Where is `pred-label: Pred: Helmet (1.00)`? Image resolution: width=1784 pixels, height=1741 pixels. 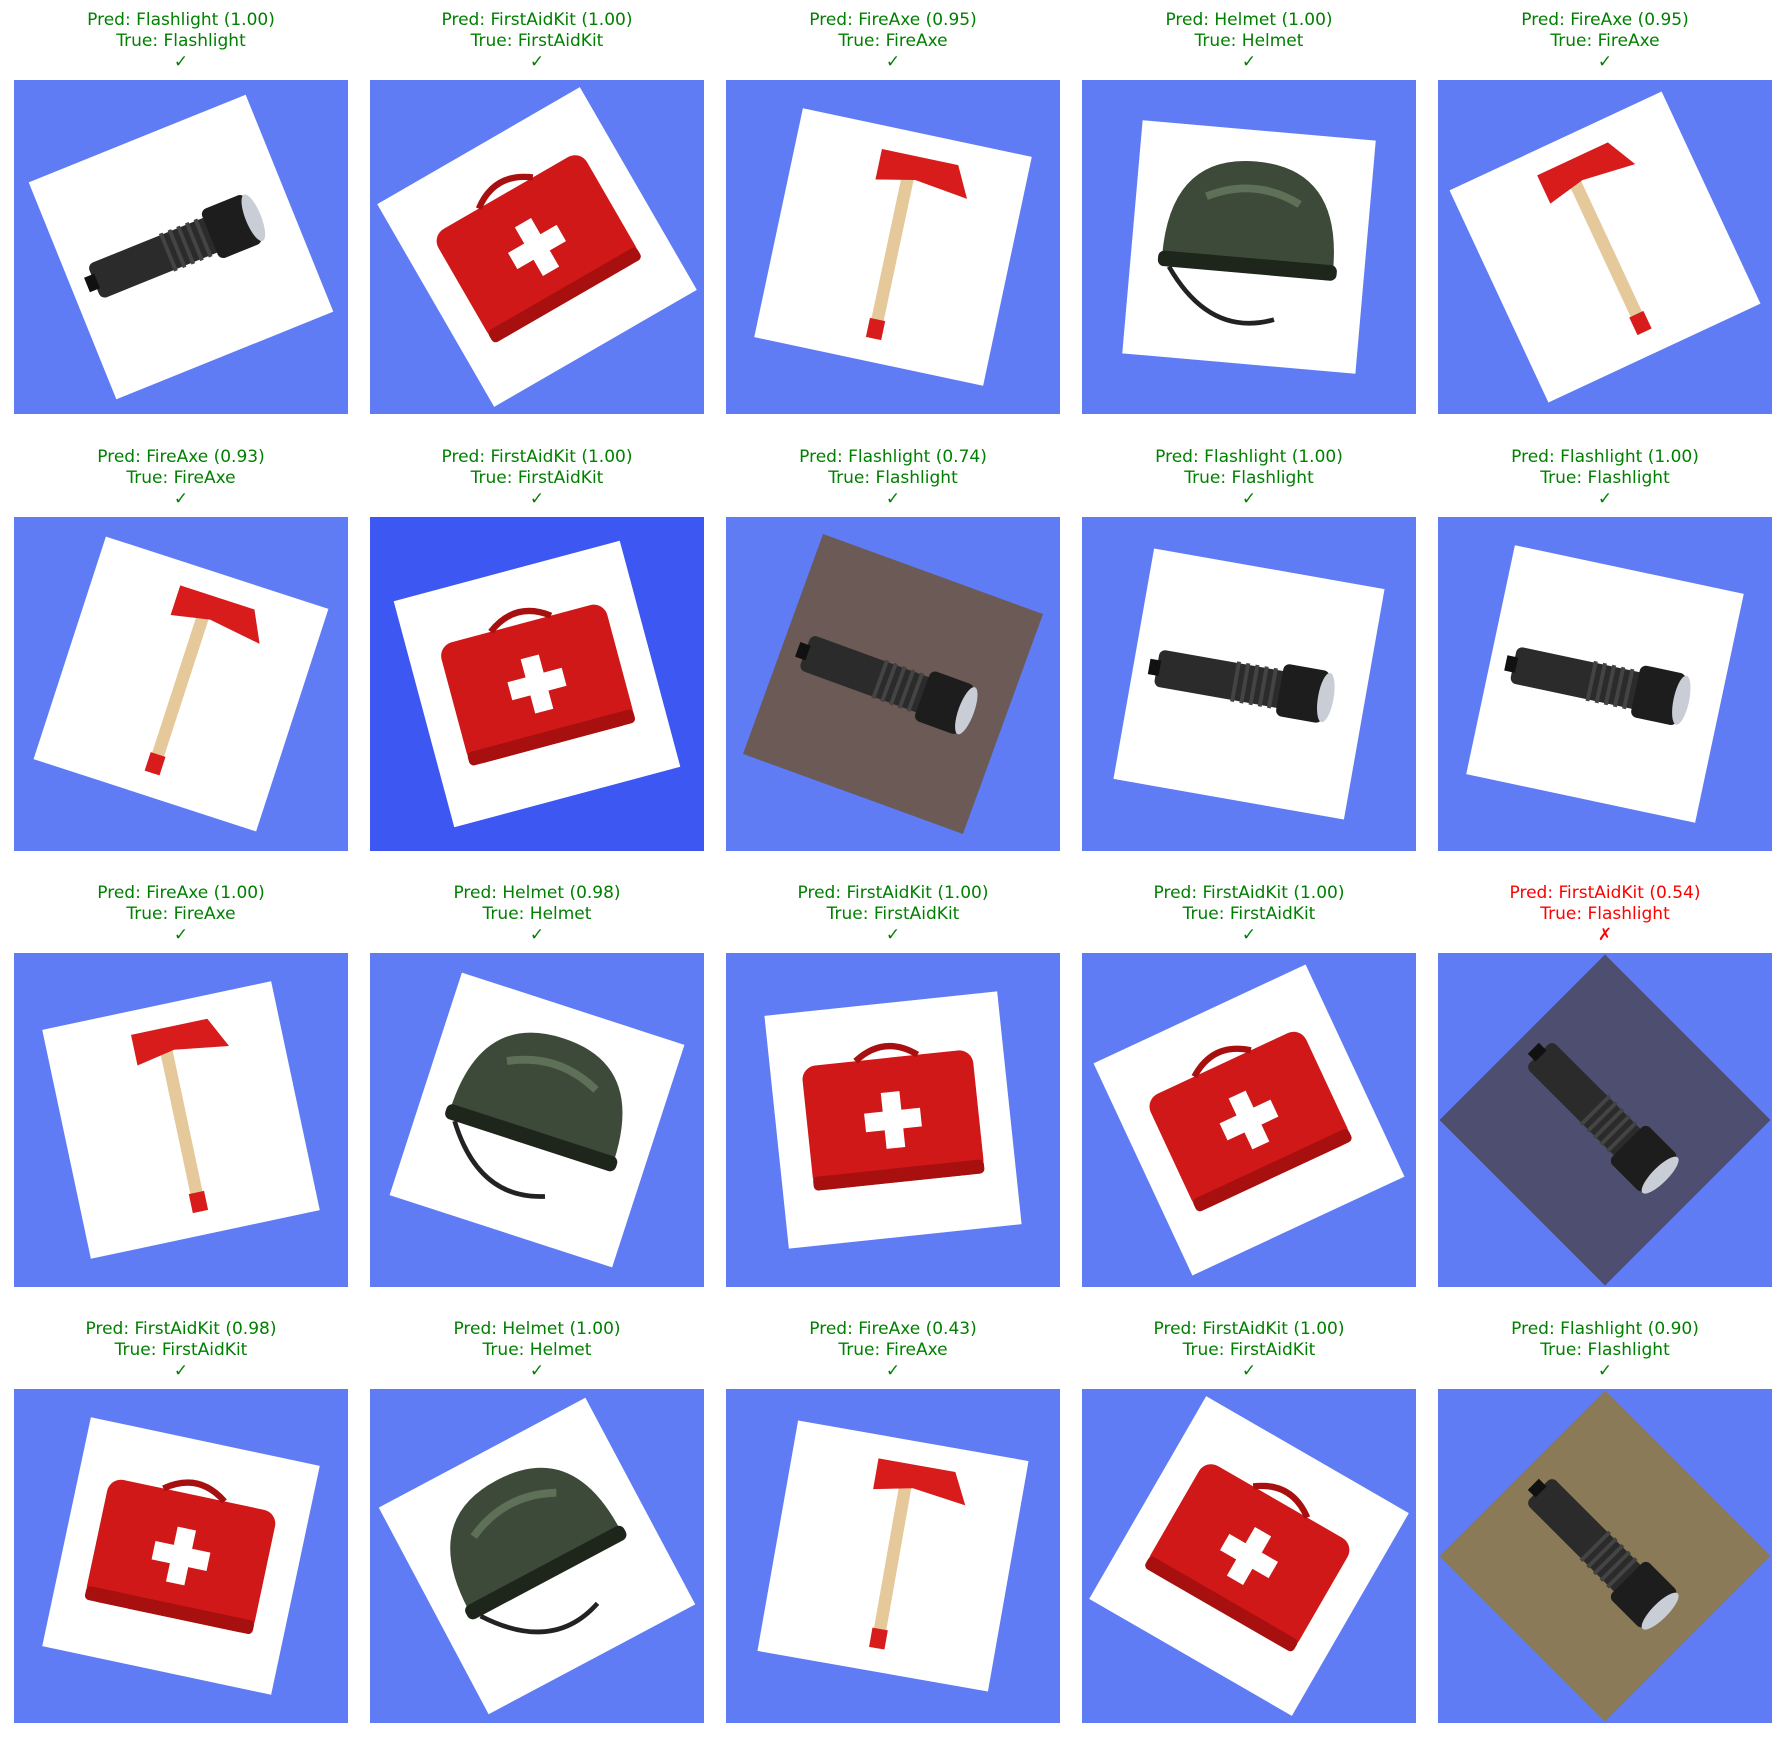 pred-label: Pred: Helmet (1.00) is located at coordinates (537, 1329).